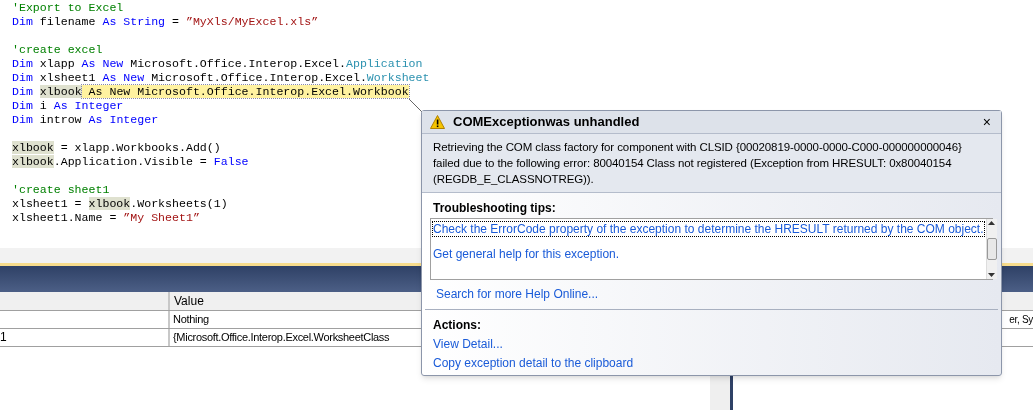 The image size is (1033, 410). Describe the element at coordinates (130, 161) in the screenshot. I see `code-line: xlbook.Application.Visible = False` at that location.